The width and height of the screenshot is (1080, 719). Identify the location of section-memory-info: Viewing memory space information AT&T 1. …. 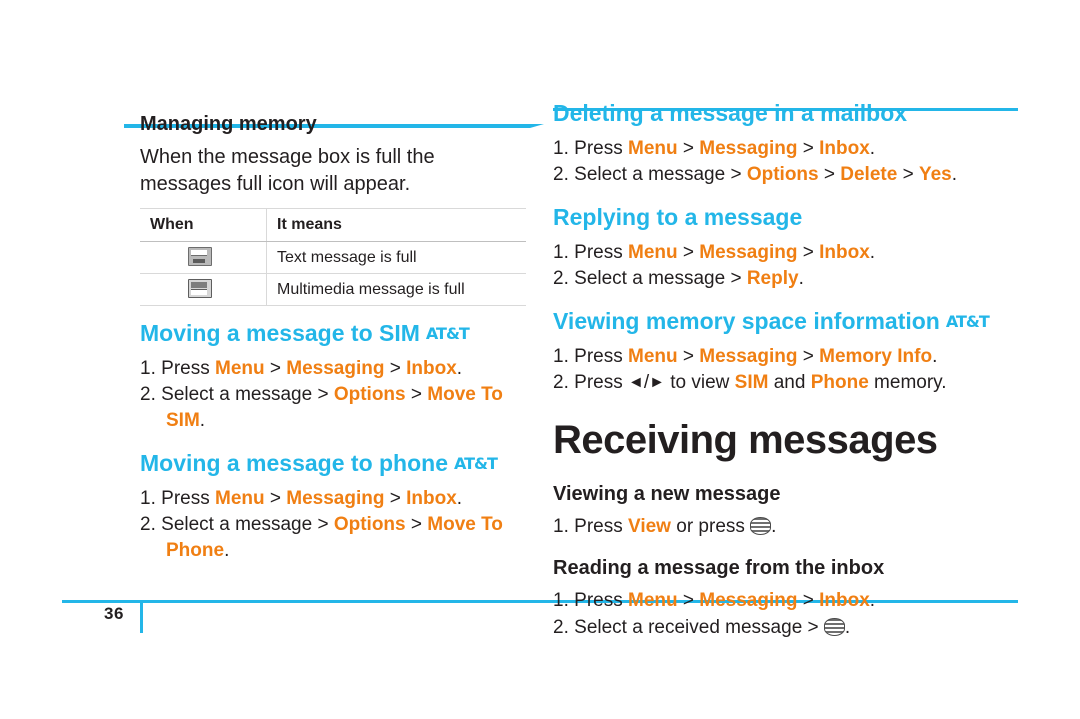
(785, 352).